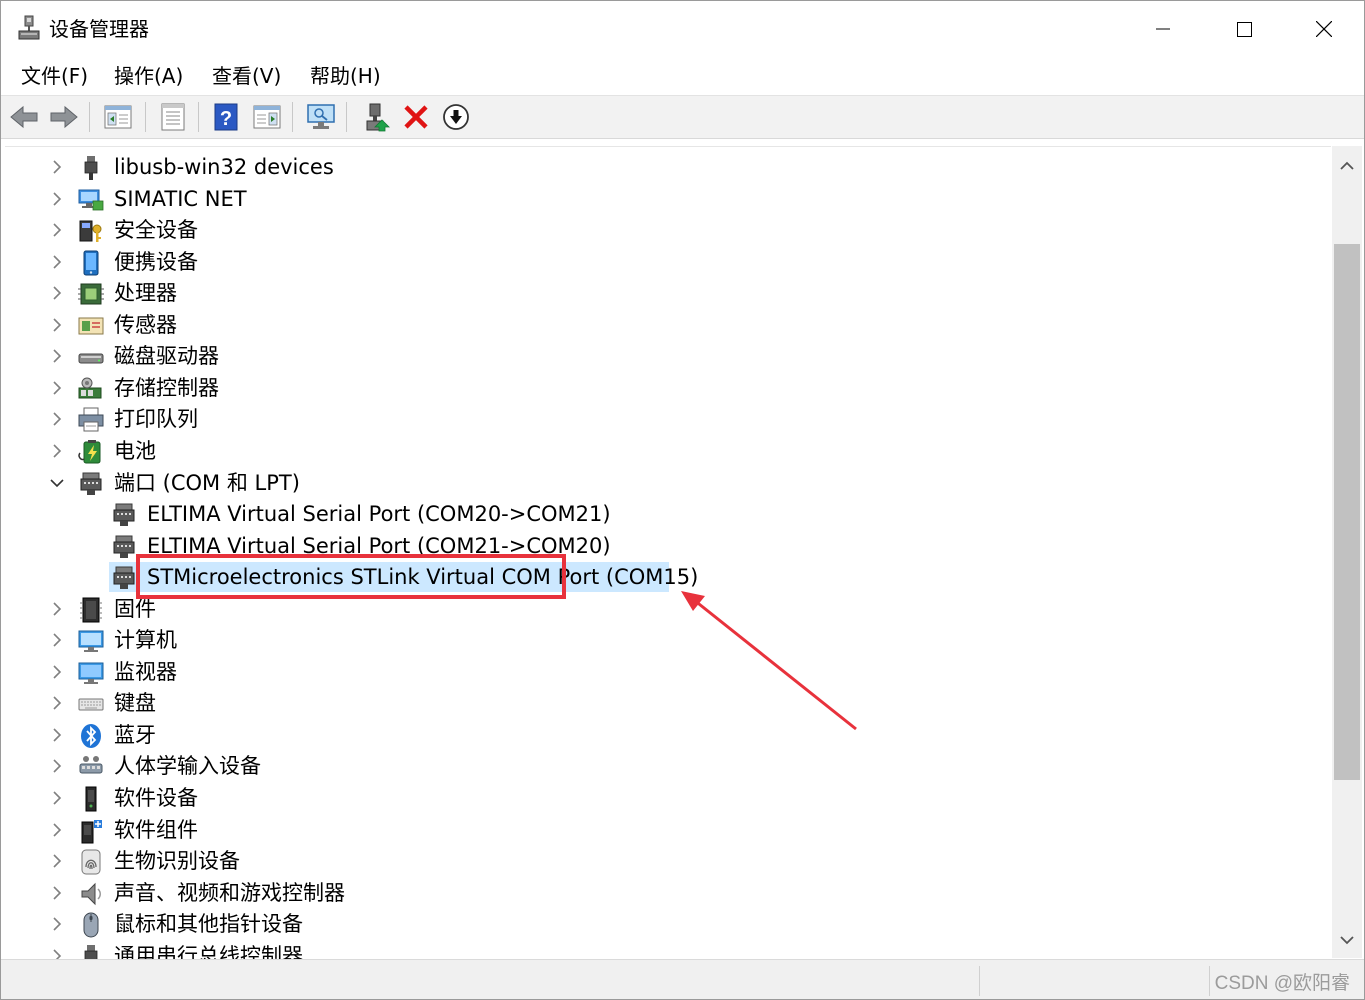 This screenshot has height=1000, width=1365. I want to click on window-title: 设备管理器, so click(99, 29).